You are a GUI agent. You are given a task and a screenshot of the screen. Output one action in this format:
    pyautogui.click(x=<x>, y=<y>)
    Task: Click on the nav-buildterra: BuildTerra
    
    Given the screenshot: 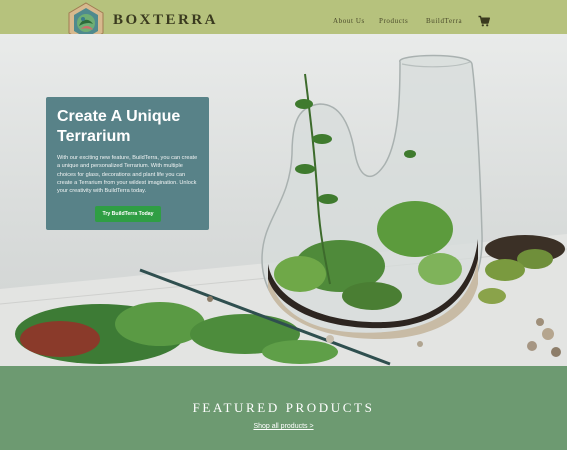 What is the action you would take?
    pyautogui.click(x=444, y=21)
    